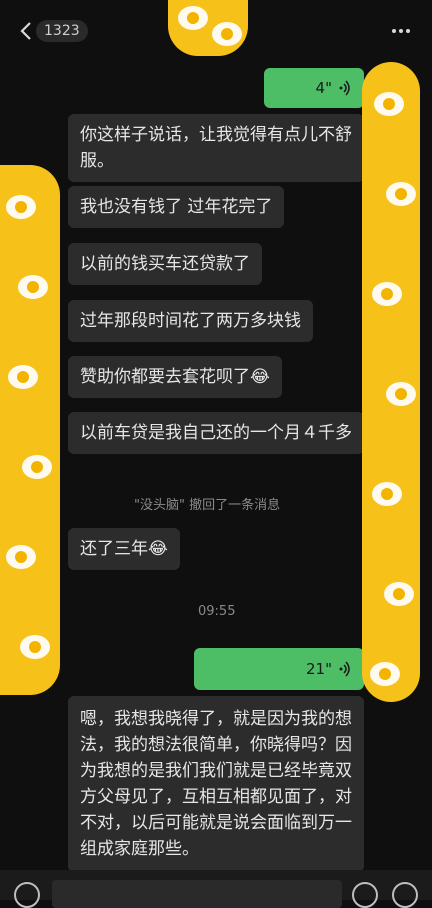 This screenshot has height=908, width=432. Describe the element at coordinates (365, 895) in the screenshot. I see `emoji-icon` at that location.